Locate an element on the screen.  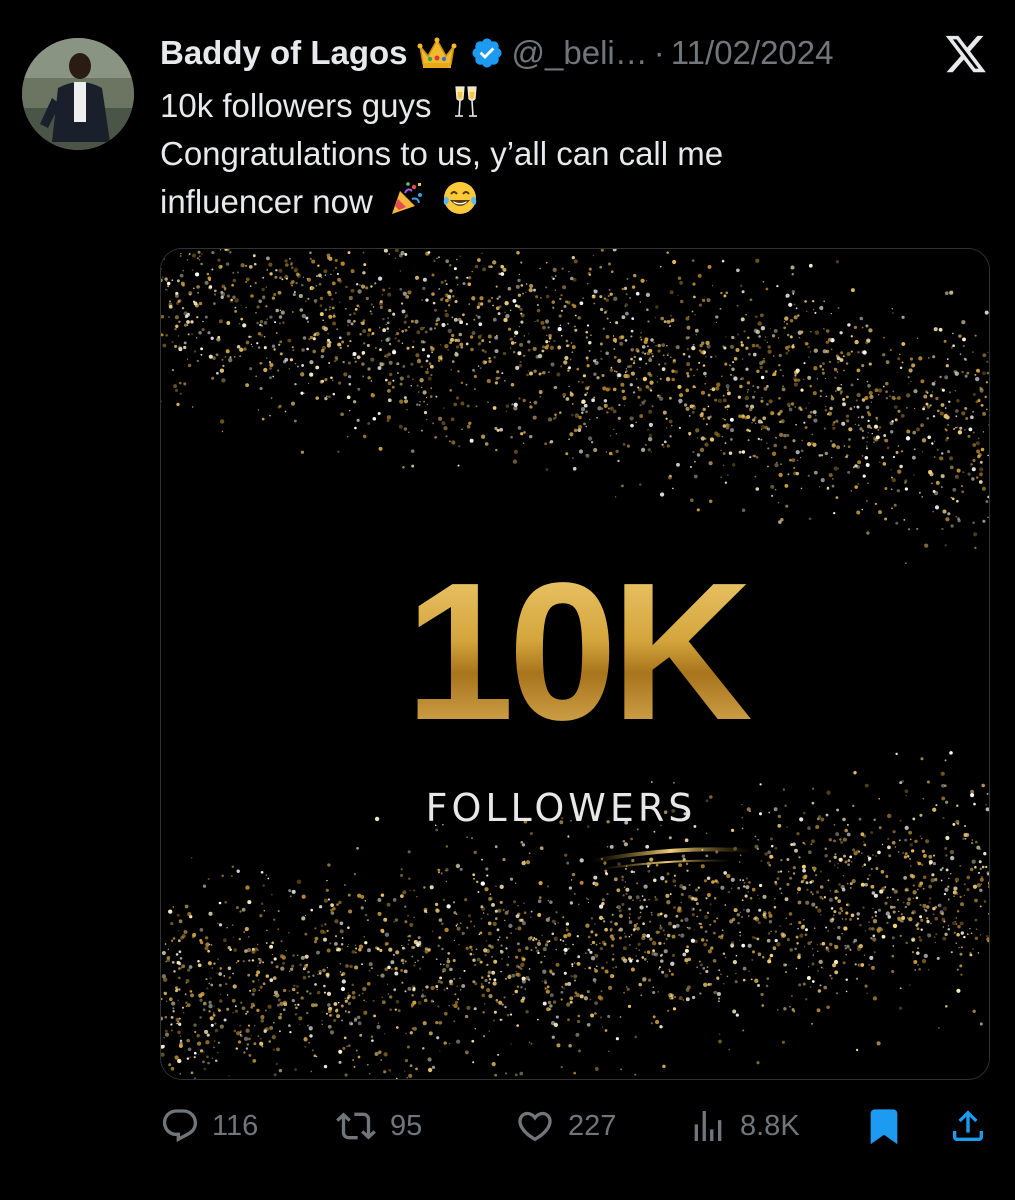
bookmark-button is located at coordinates (884, 1126).